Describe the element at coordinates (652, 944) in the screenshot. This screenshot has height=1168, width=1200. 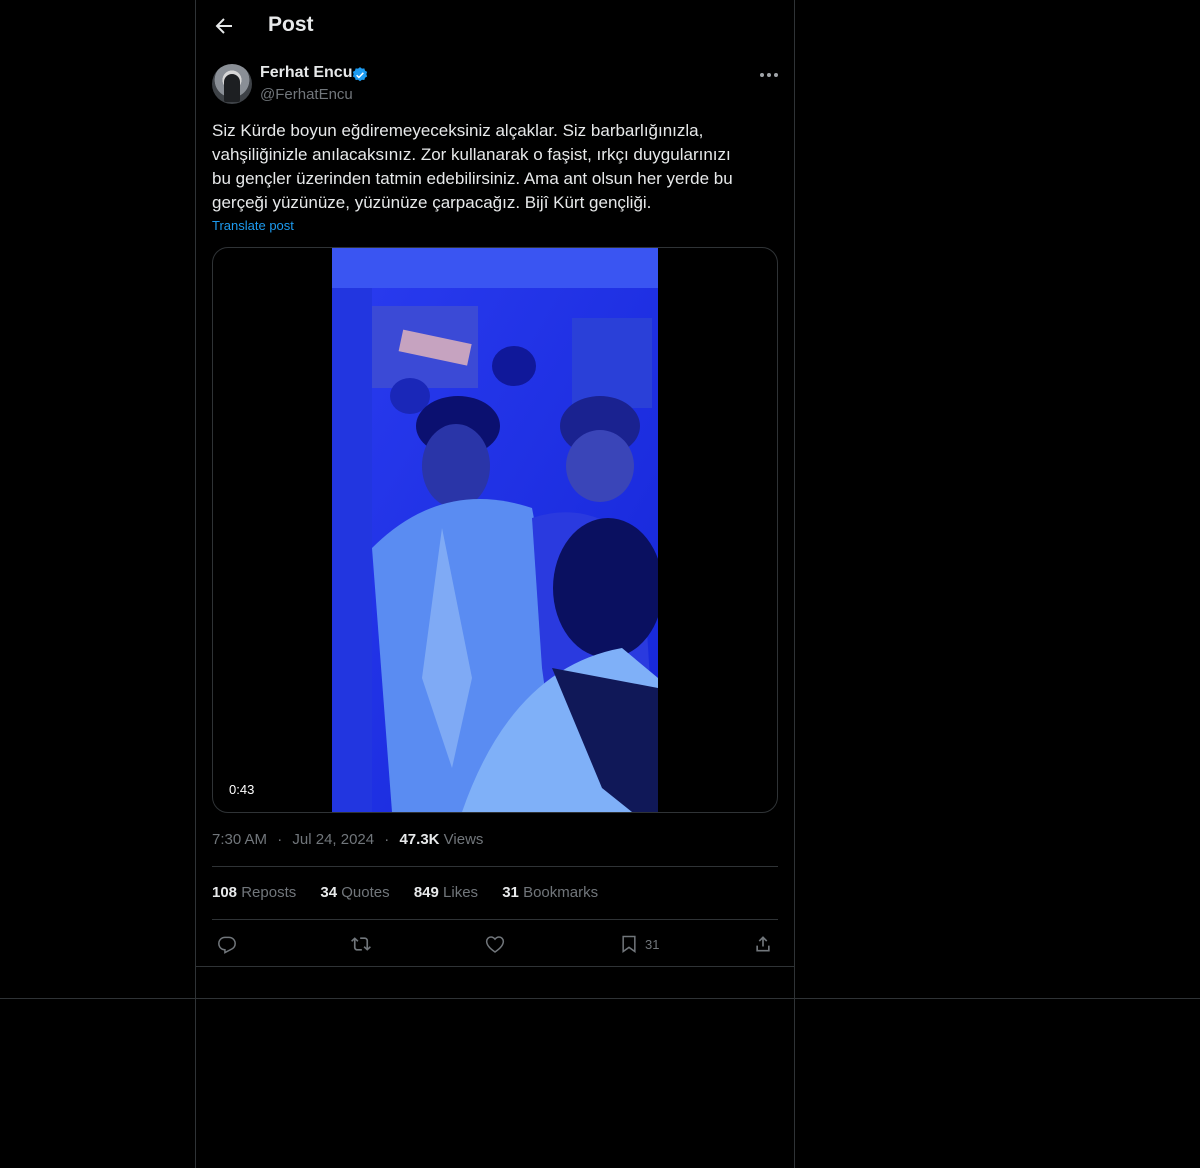
I see `bookmark-count: 31` at that location.